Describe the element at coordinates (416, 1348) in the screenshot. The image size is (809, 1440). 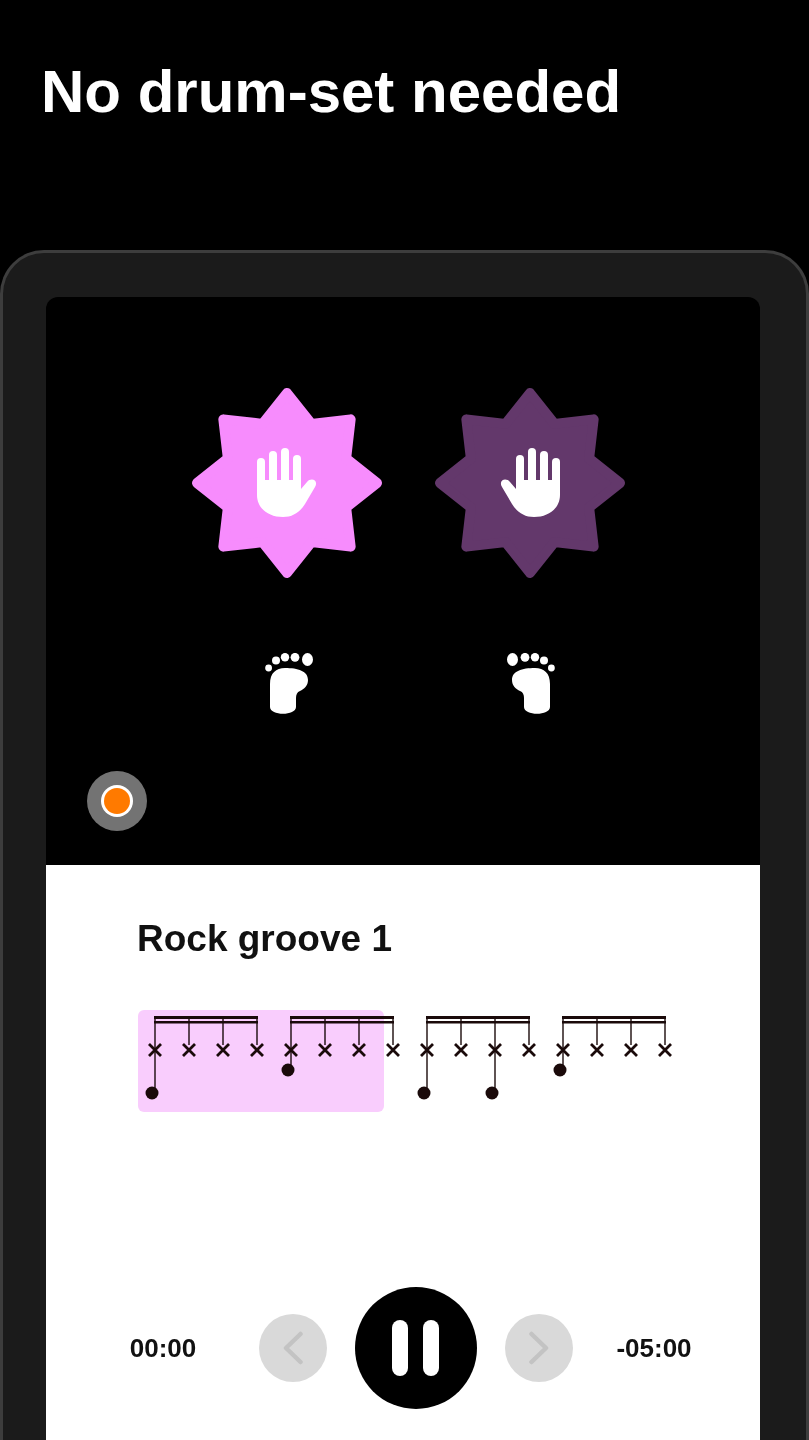
I see `pause-icon` at that location.